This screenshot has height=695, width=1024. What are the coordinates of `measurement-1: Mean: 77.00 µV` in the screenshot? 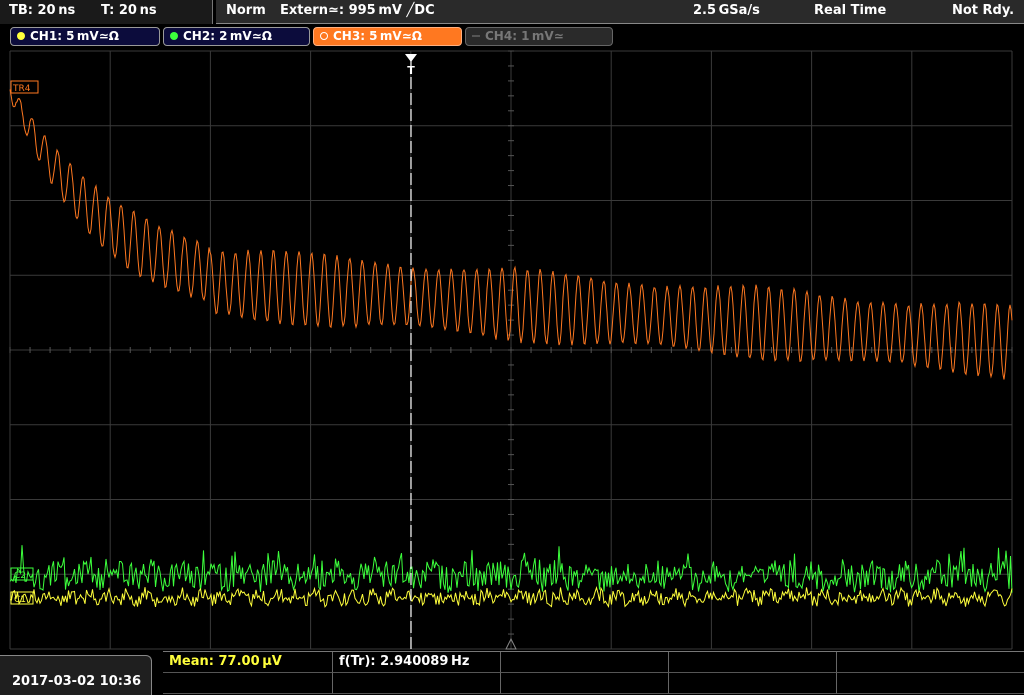 It's located at (248, 662).